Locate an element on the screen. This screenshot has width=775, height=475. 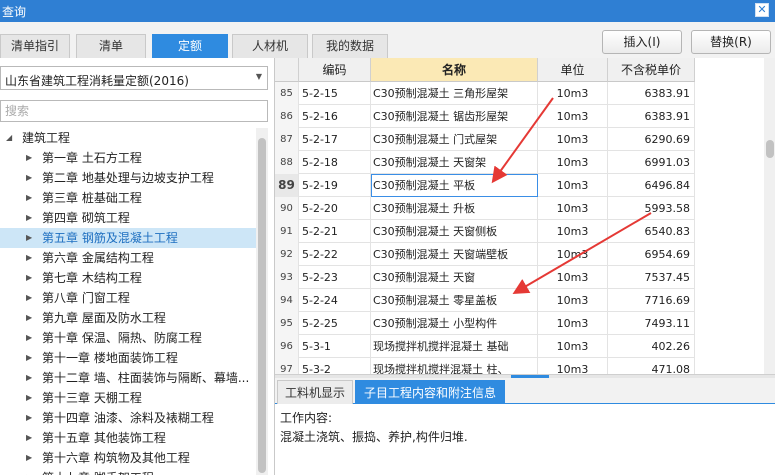
tree-item: ▶ 第十一章 楼地面装饰工程 is located at coordinates (128, 358).